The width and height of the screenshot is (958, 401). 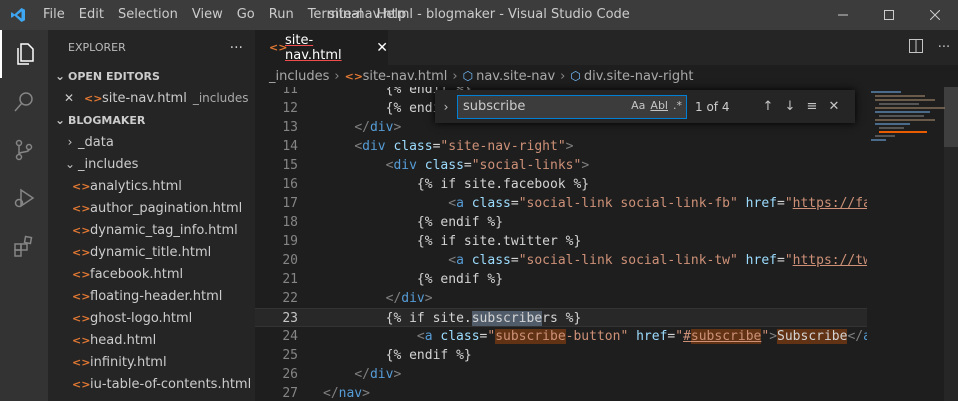 What do you see at coordinates (220, 98) in the screenshot?
I see `open-editor-desc: _includes` at bounding box center [220, 98].